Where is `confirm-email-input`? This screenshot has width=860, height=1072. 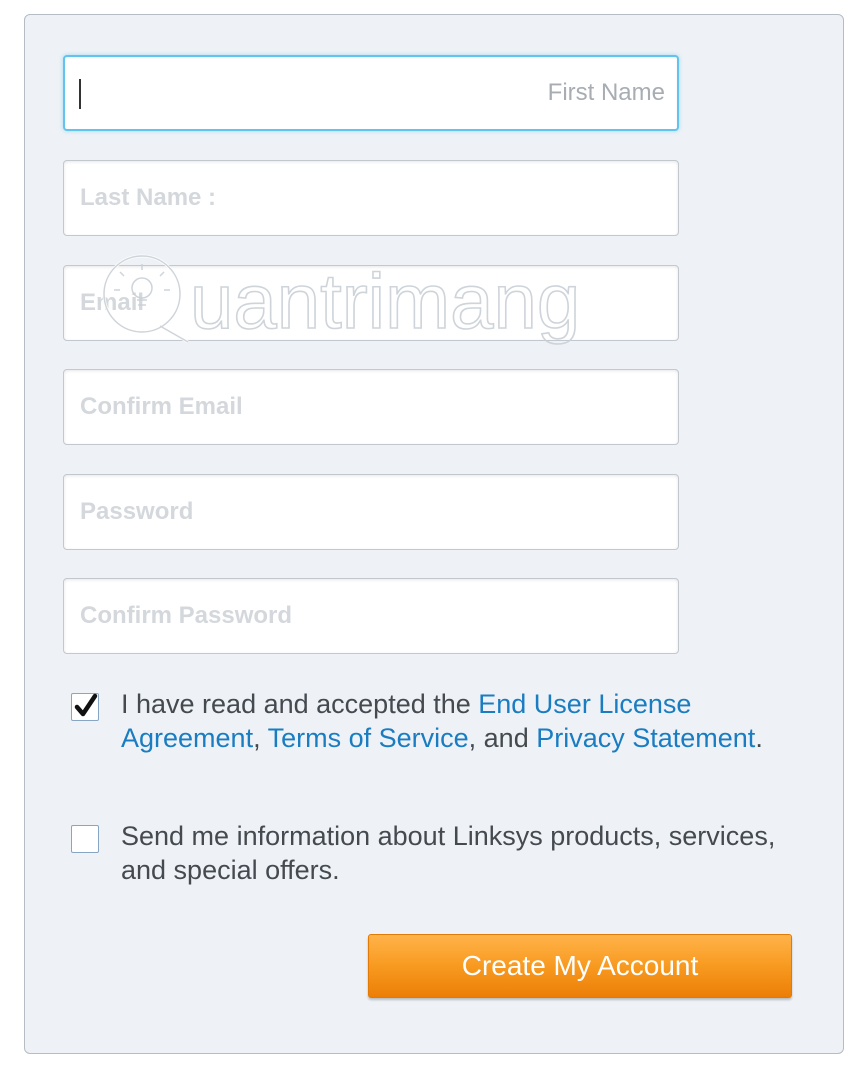 confirm-email-input is located at coordinates (371, 407).